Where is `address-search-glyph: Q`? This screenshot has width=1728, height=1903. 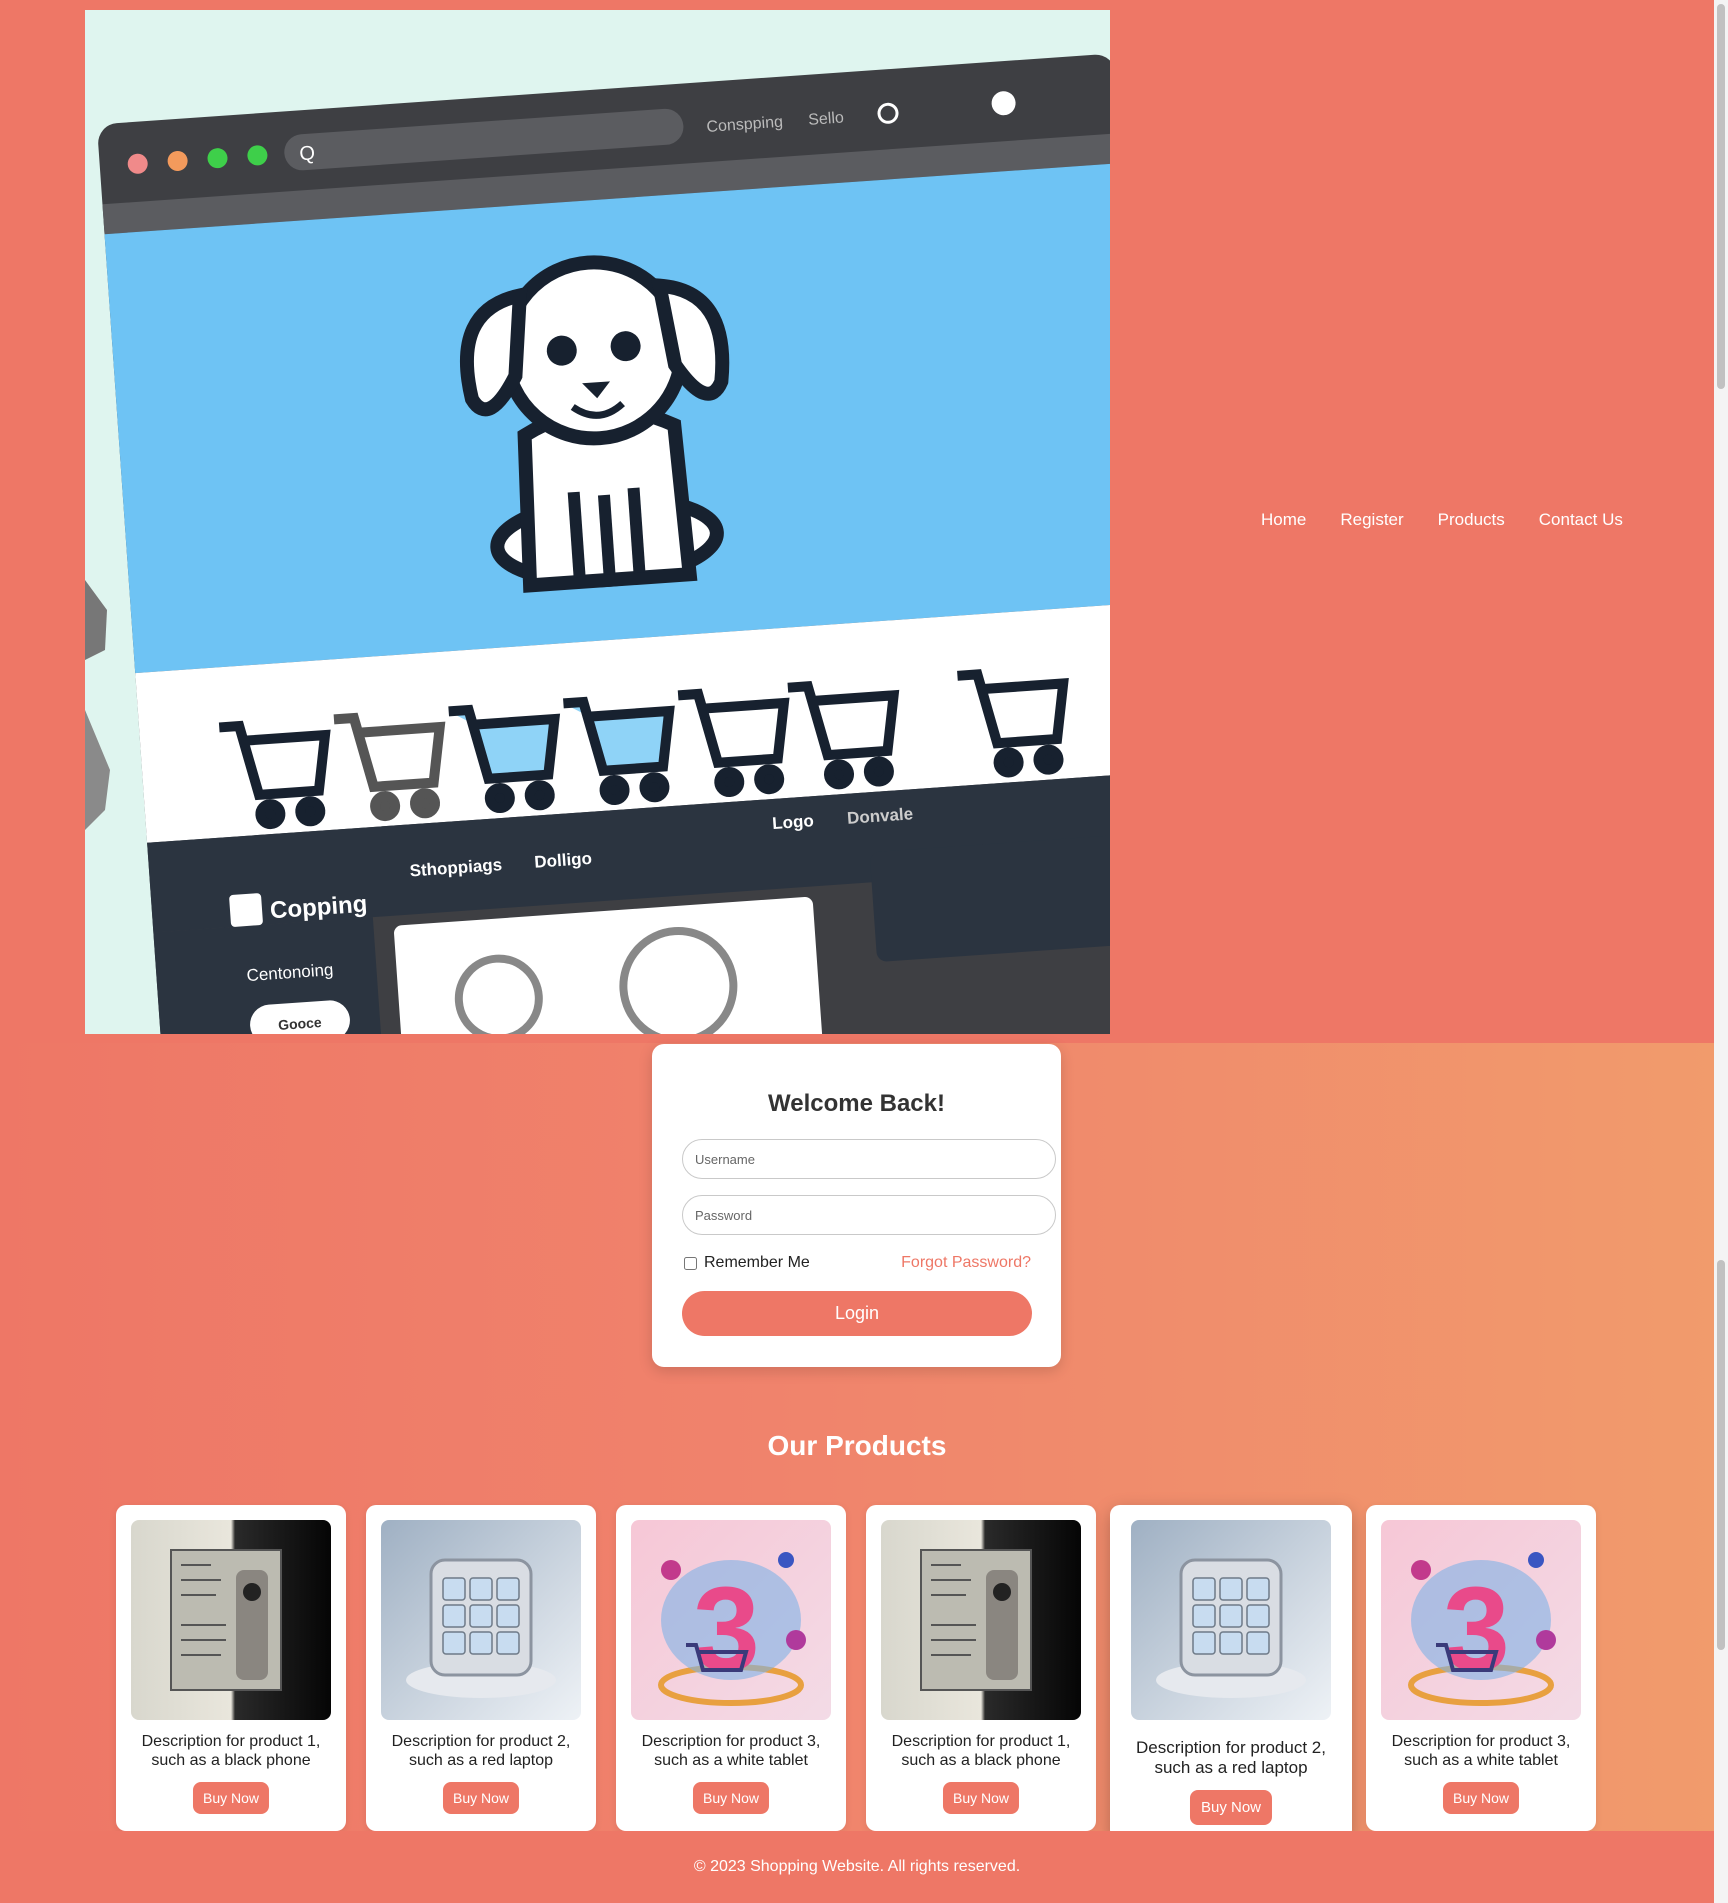 address-search-glyph: Q is located at coordinates (307, 153).